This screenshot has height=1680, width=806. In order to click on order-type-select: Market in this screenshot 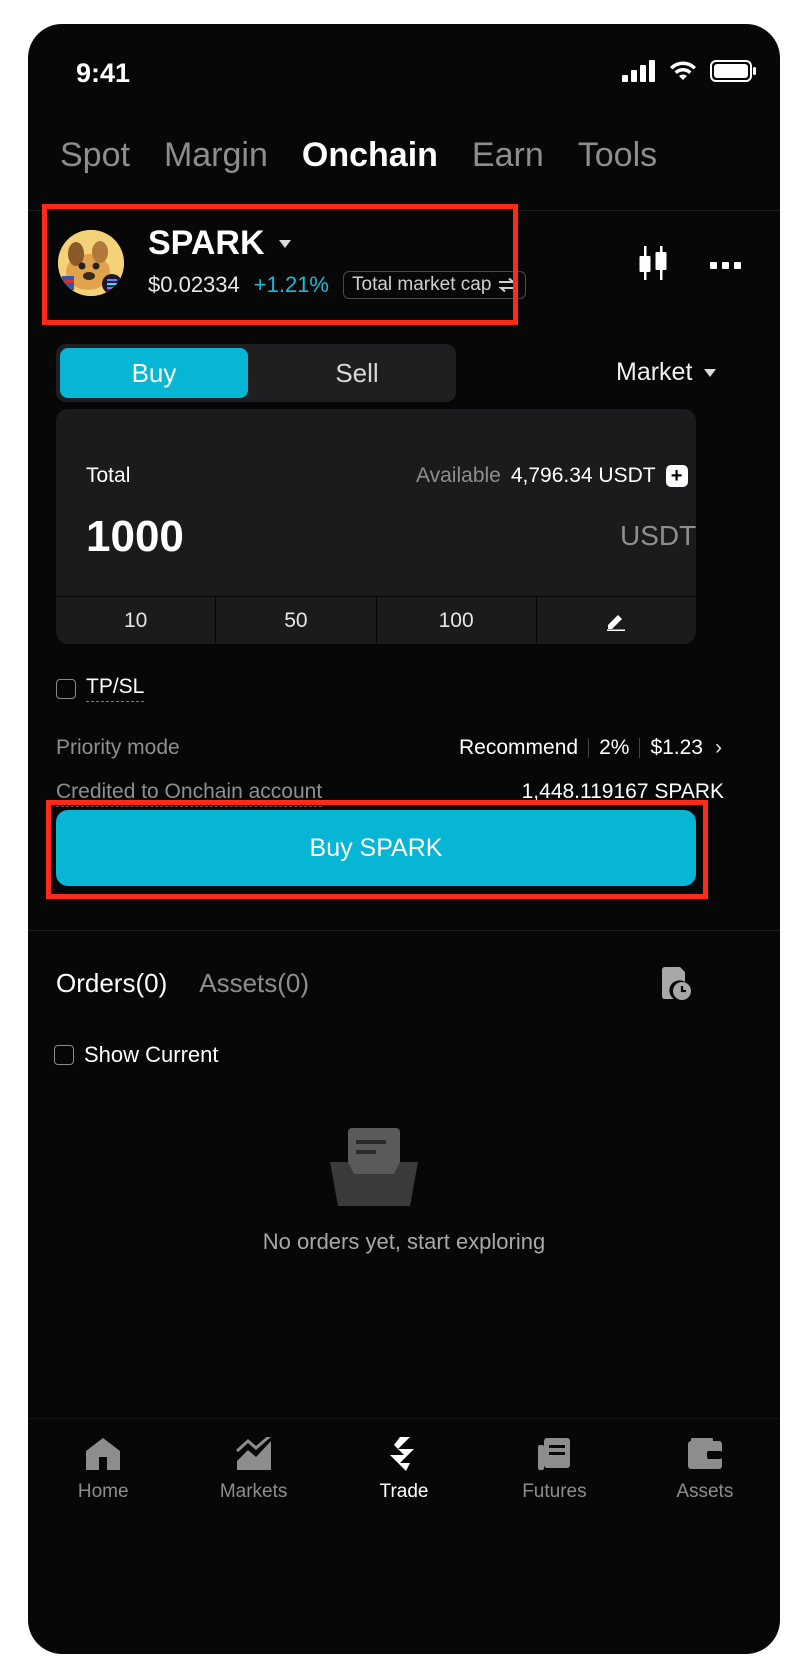, I will do `click(666, 372)`.